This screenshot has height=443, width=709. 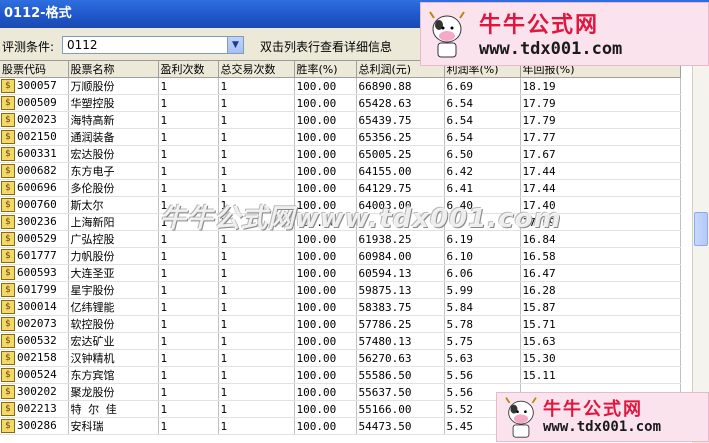 I want to click on table-cell: 15.11, so click(x=600, y=375).